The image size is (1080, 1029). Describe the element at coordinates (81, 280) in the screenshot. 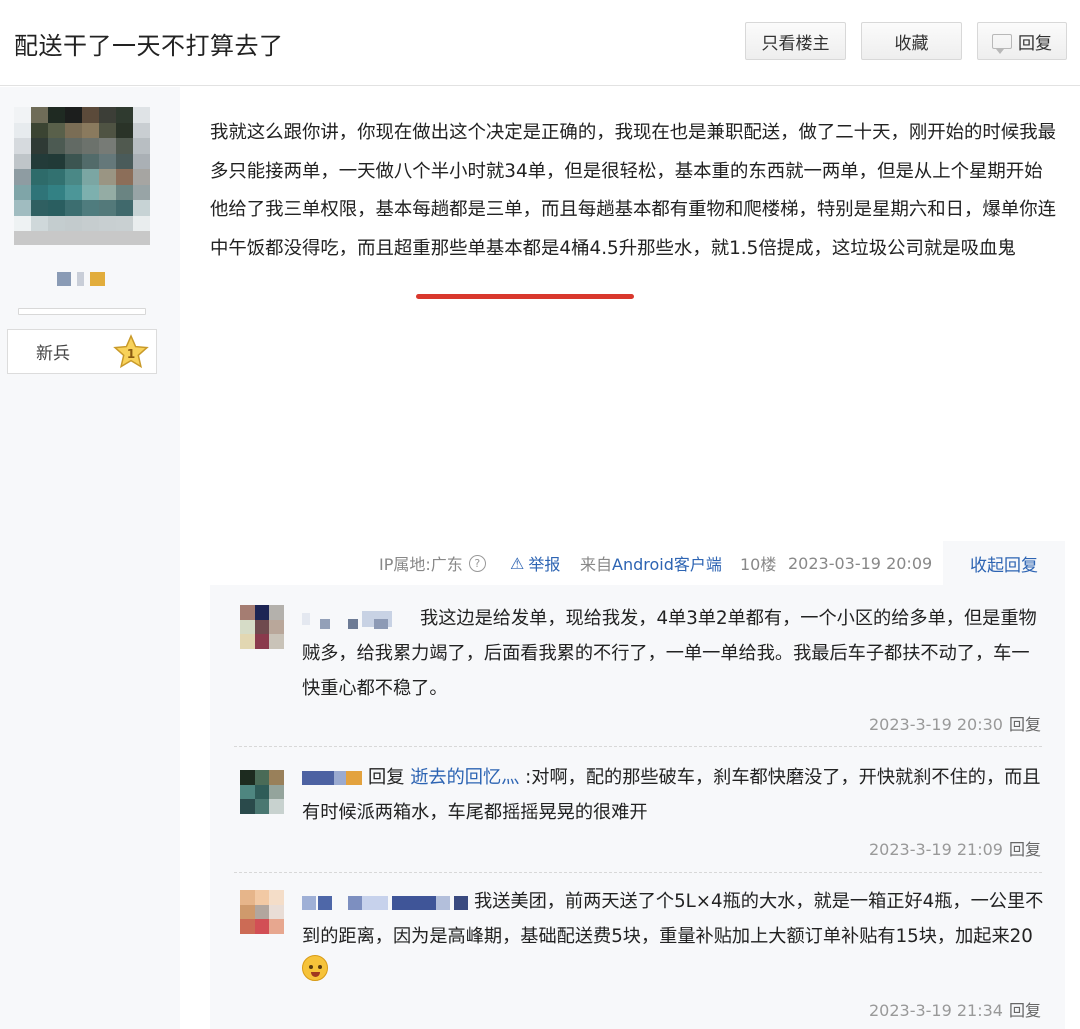

I see `author-username` at that location.